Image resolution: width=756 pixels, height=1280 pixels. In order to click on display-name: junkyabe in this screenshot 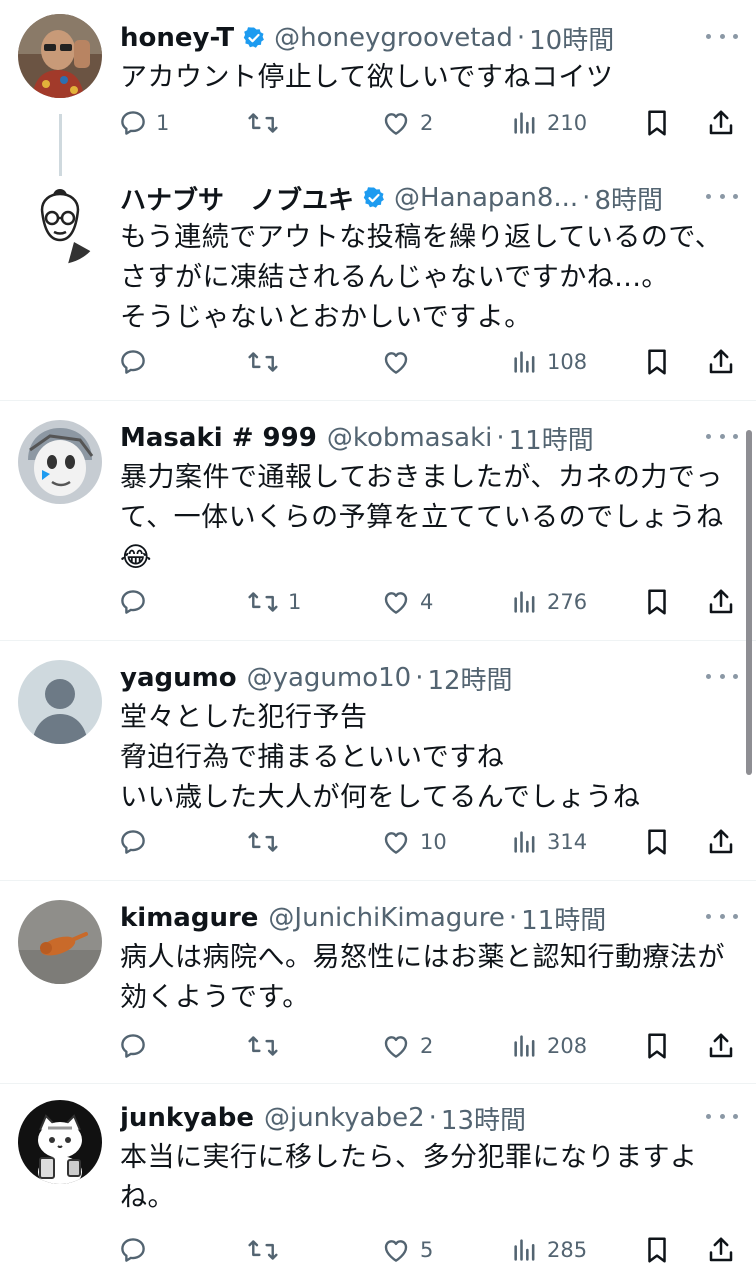, I will do `click(187, 1118)`.